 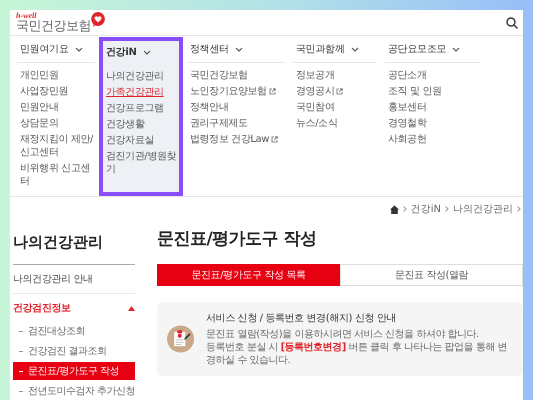 I want to click on breadcrumb-link: 건강iN, so click(x=425, y=209).